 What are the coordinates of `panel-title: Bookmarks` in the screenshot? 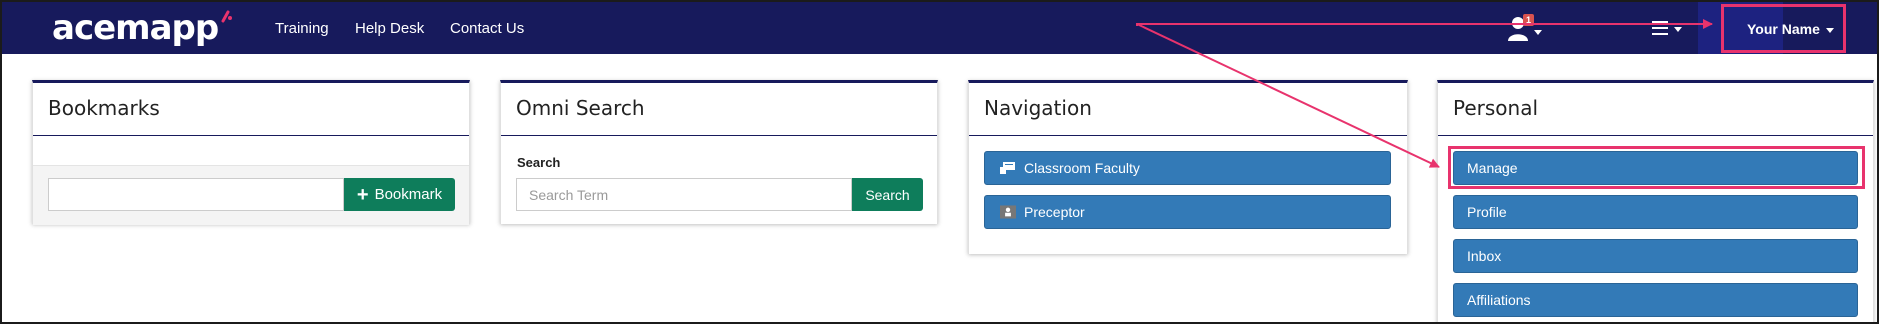 It's located at (104, 108).